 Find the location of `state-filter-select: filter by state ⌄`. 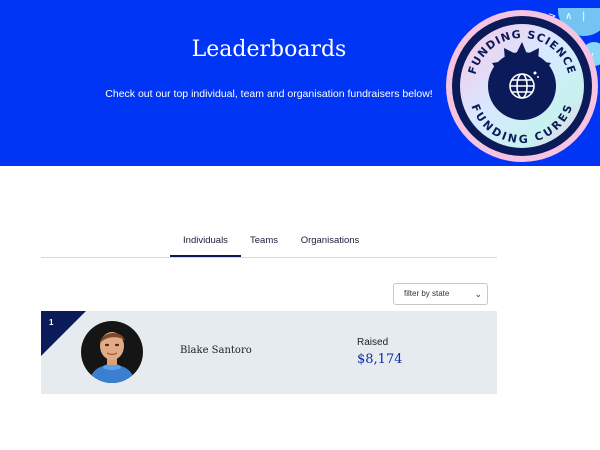

state-filter-select: filter by state ⌄ is located at coordinates (440, 294).